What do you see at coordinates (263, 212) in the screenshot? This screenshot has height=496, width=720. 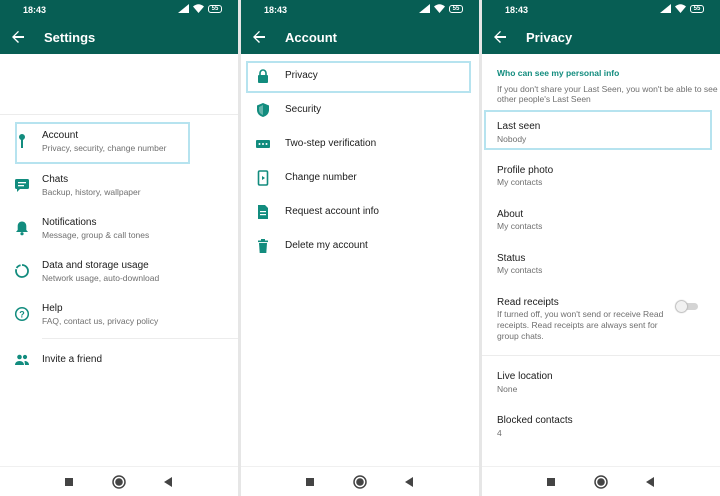 I see `document-icon` at bounding box center [263, 212].